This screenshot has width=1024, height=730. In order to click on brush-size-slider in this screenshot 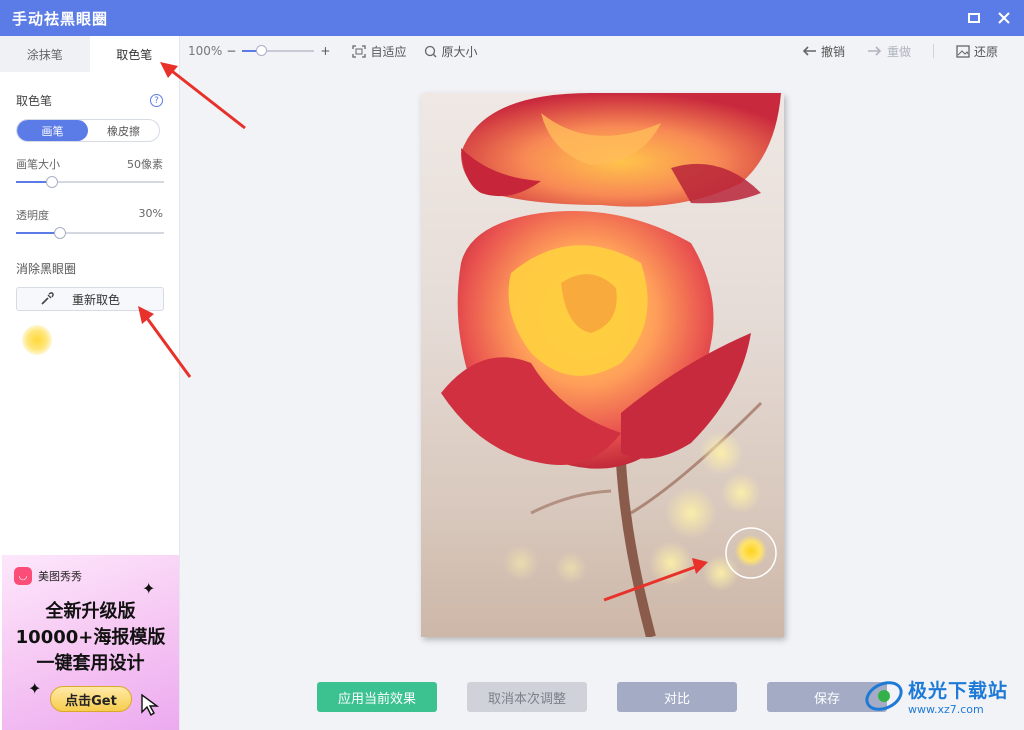, I will do `click(90, 182)`.